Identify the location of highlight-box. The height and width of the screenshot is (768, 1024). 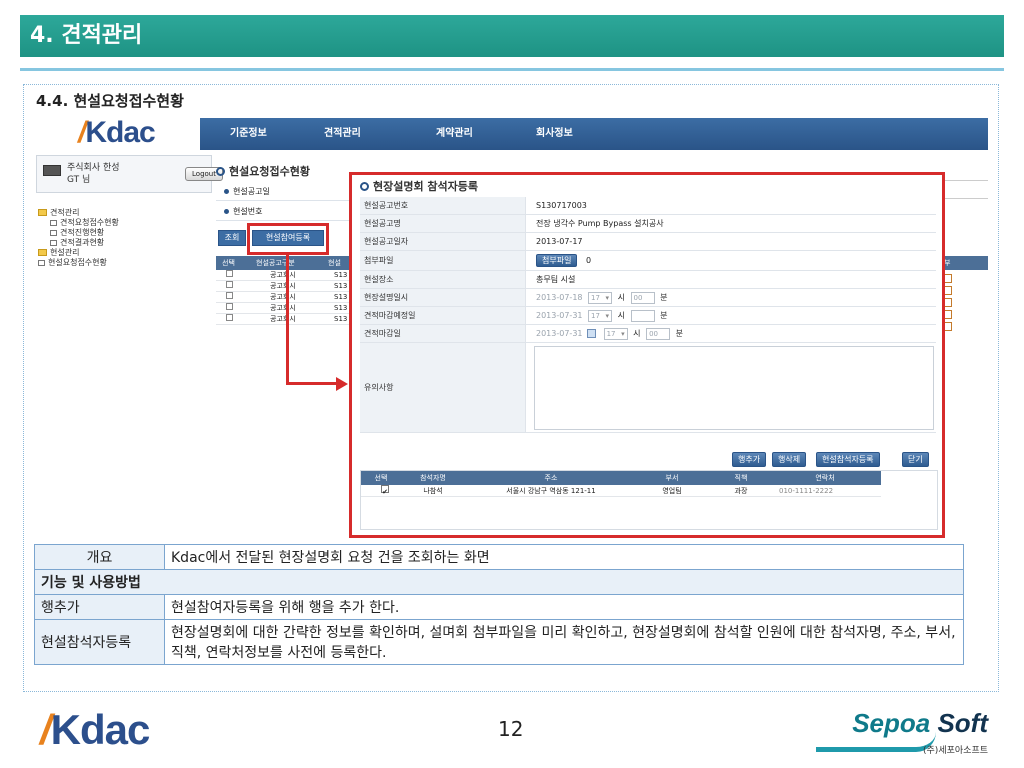
(288, 239).